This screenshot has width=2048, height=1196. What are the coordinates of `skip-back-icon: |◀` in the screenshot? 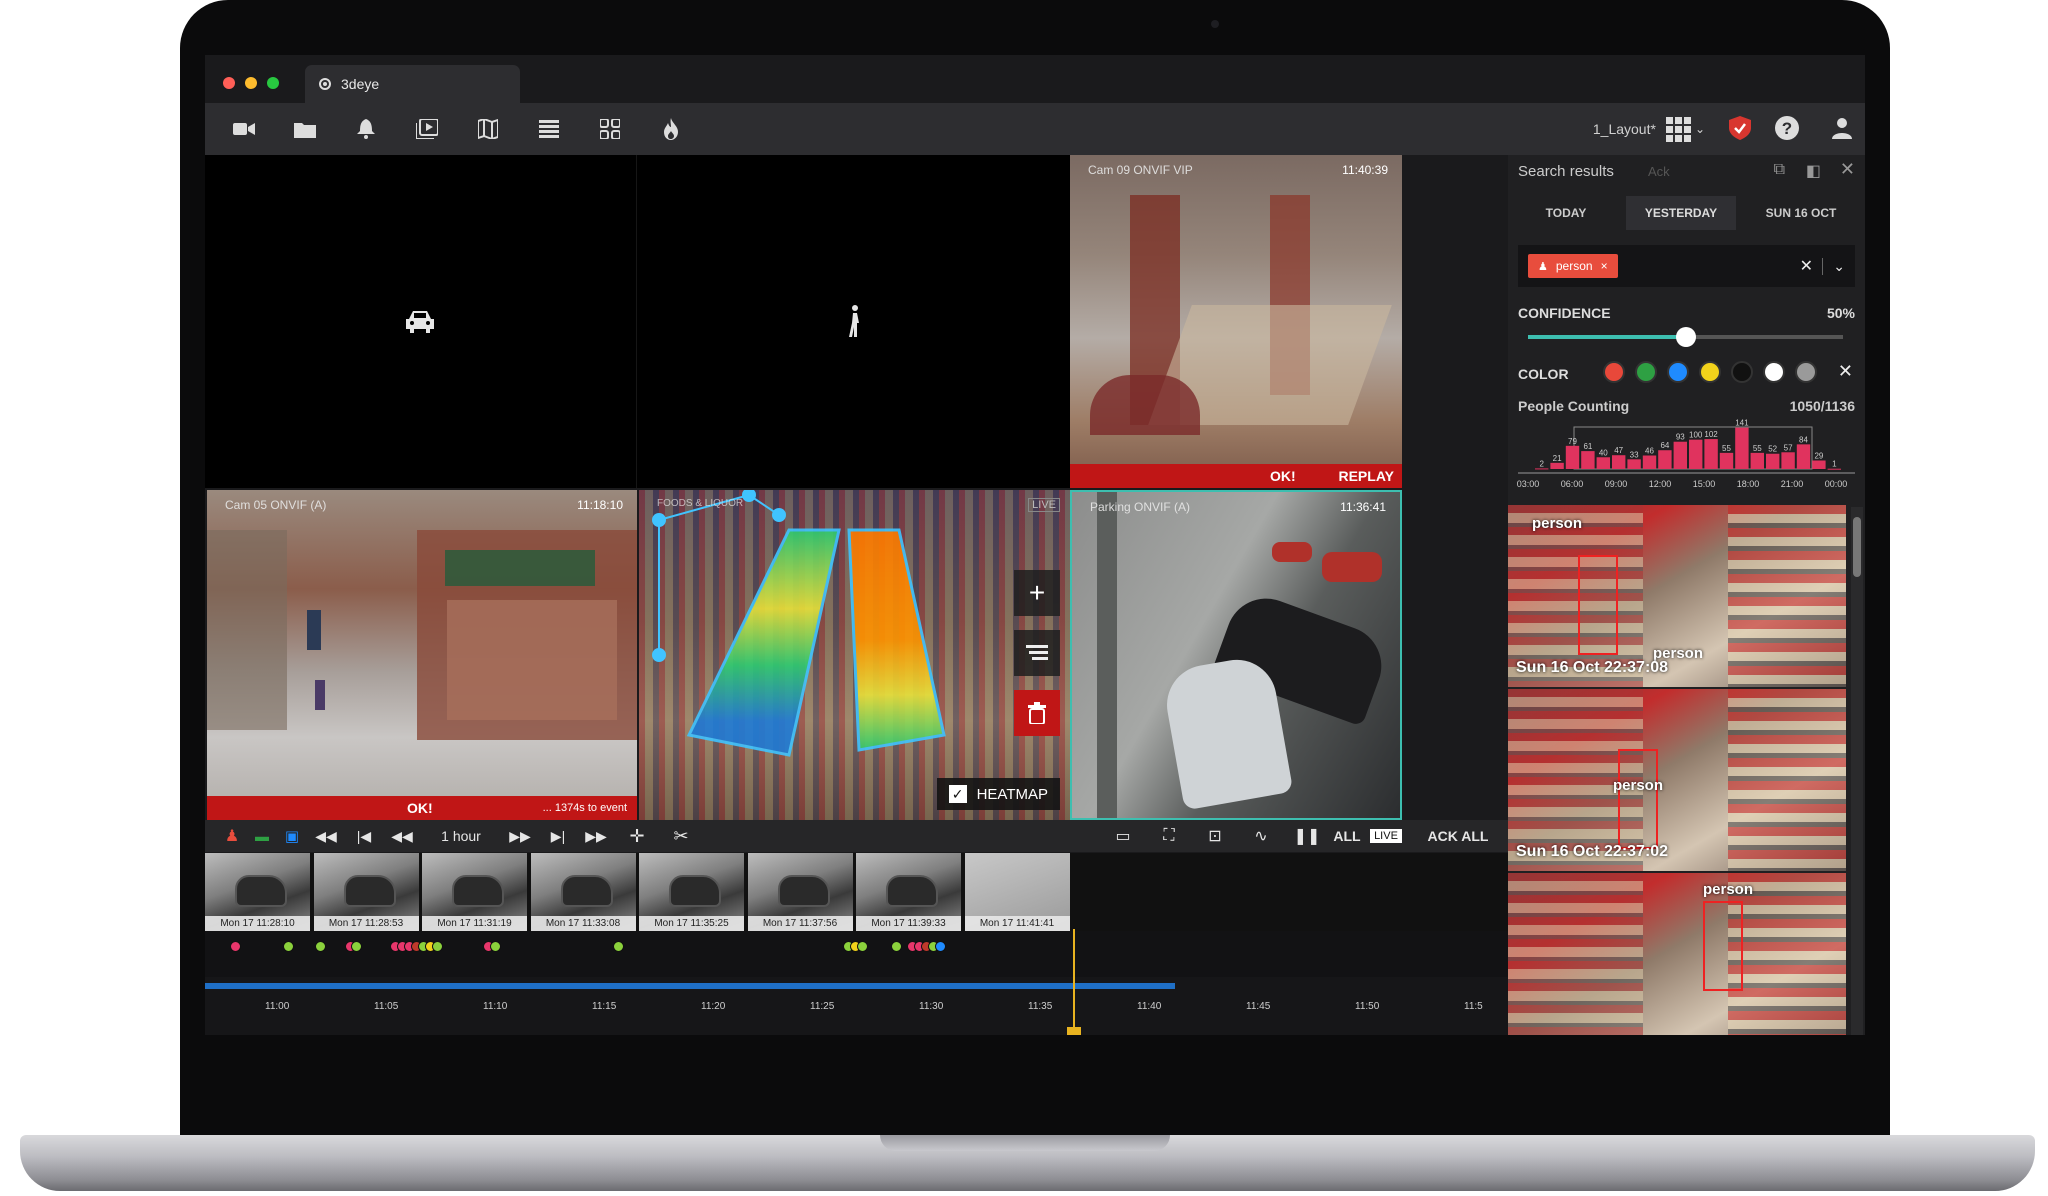 It's located at (364, 836).